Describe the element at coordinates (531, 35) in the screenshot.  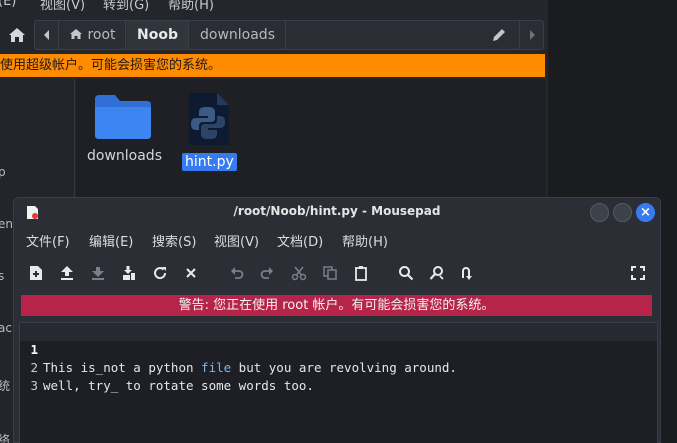
I see `path-scroll-right-button` at that location.